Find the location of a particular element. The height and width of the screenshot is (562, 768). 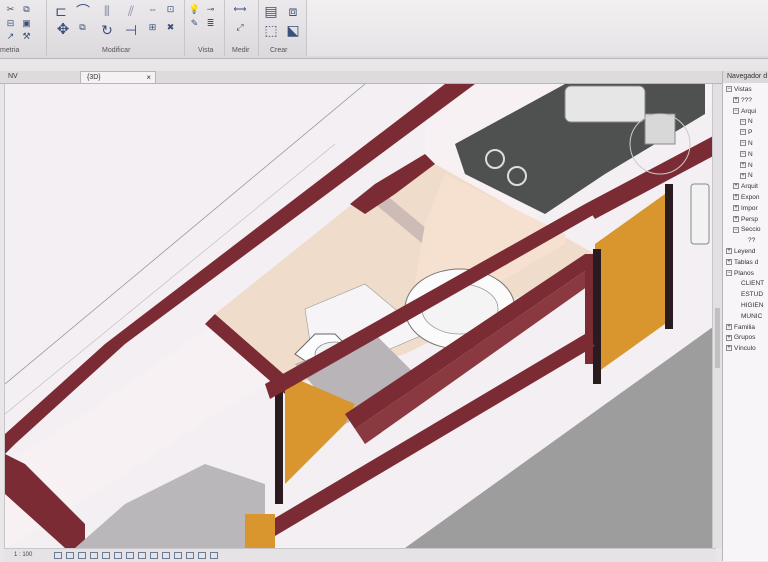

shadows-icon is located at coordinates (94, 555).